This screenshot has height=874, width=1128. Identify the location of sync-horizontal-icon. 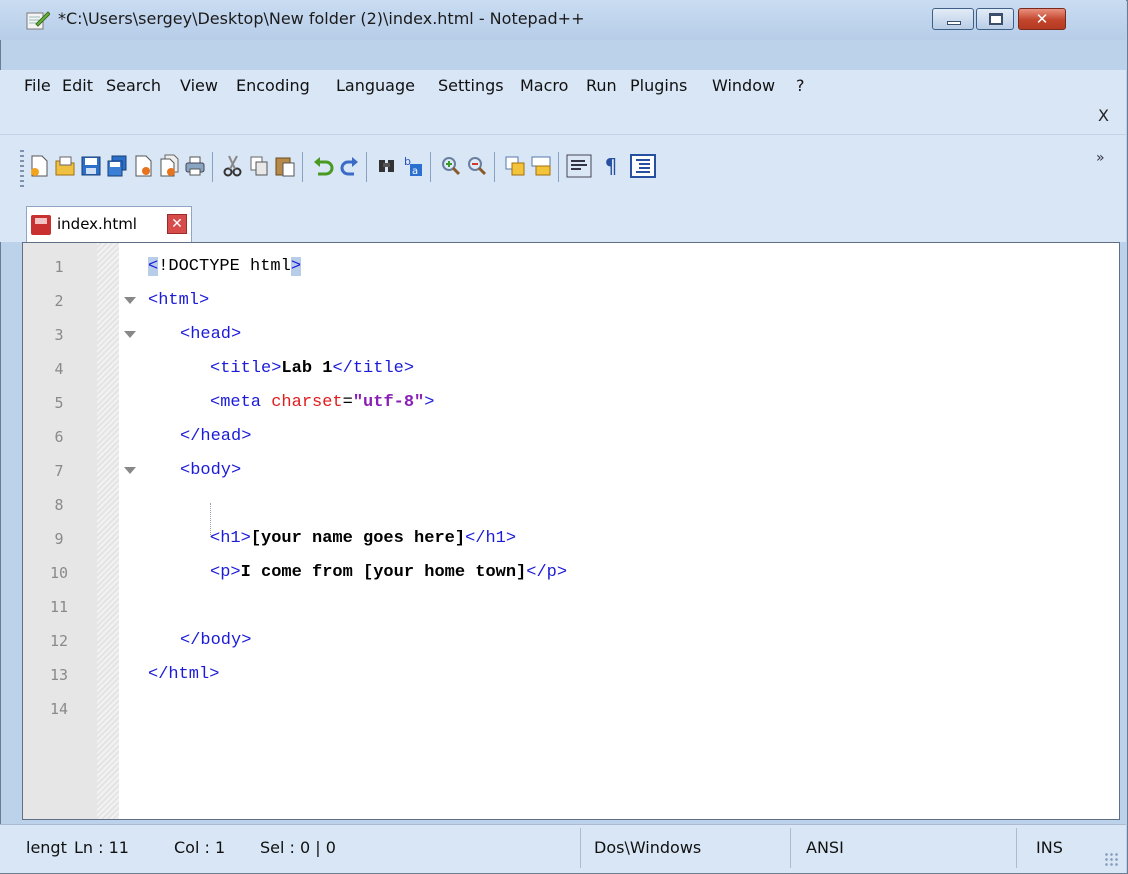
(541, 166).